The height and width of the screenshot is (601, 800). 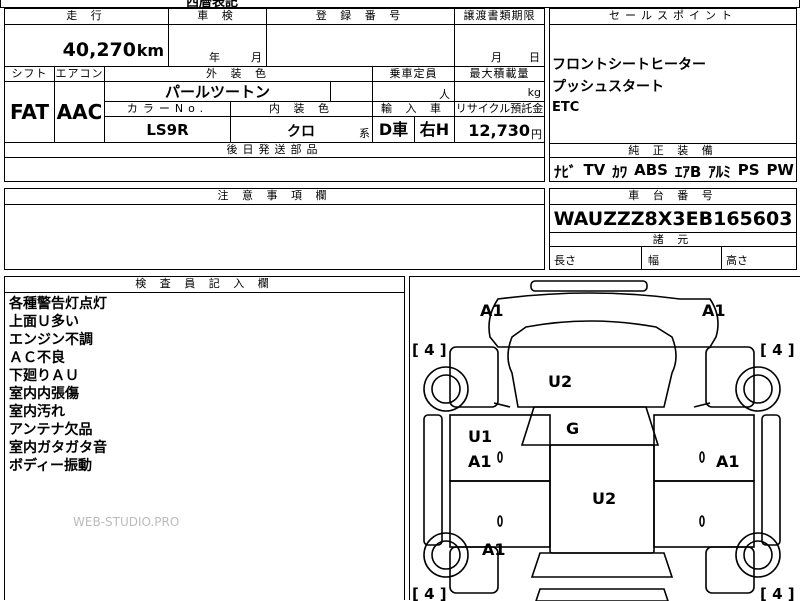 What do you see at coordinates (51, 466) in the screenshot?
I see `note-item: ボディー振動` at bounding box center [51, 466].